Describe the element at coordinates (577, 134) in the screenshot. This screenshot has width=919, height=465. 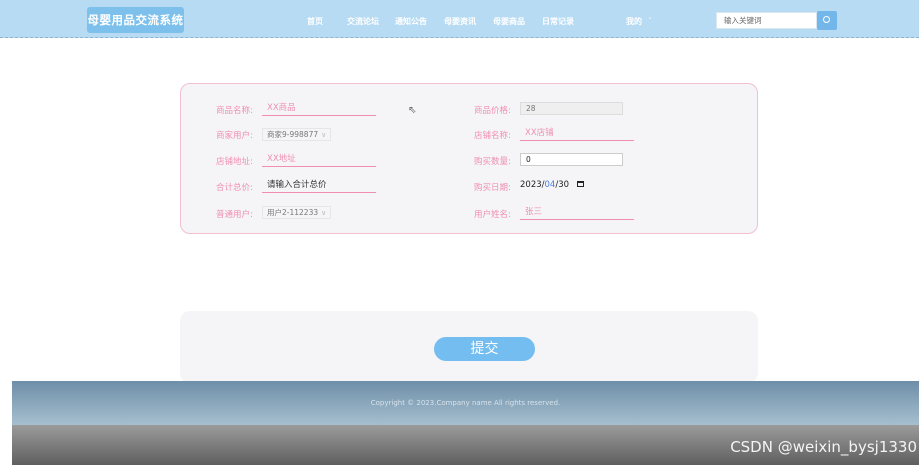
I see `store-name-field: XX店铺` at that location.